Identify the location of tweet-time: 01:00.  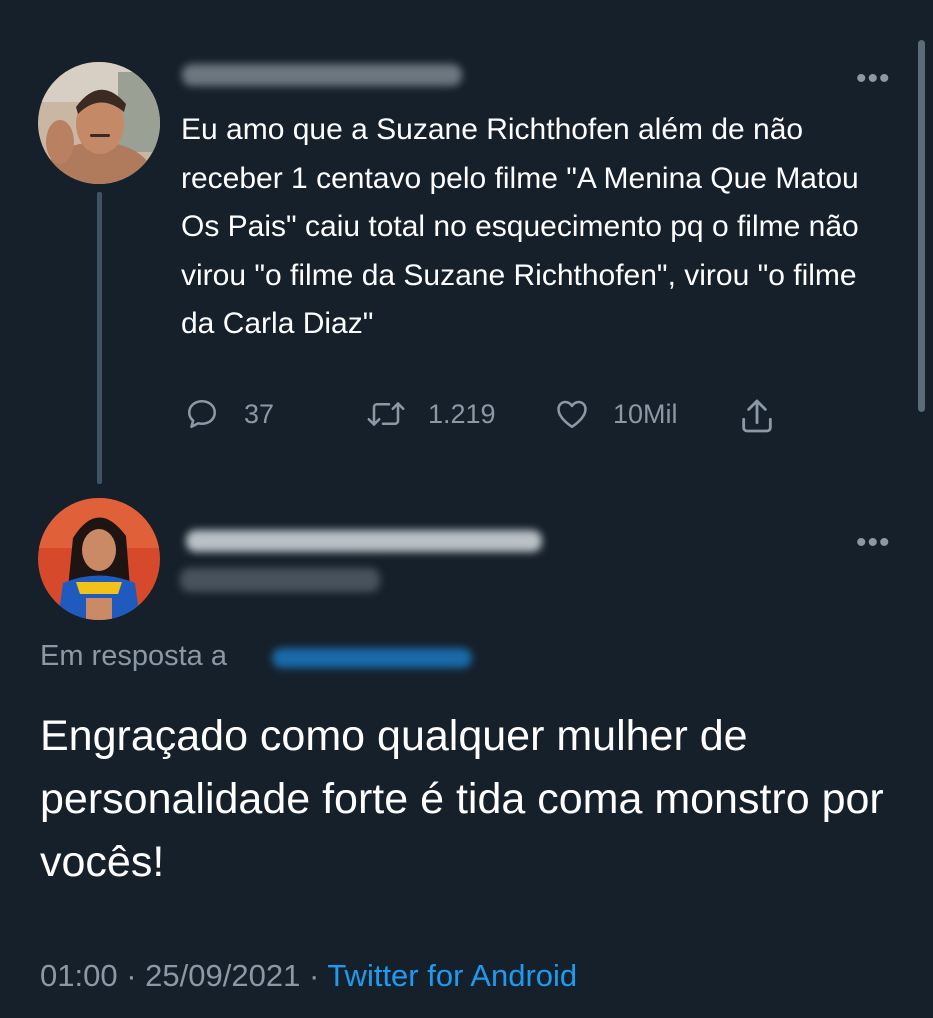
(79, 975).